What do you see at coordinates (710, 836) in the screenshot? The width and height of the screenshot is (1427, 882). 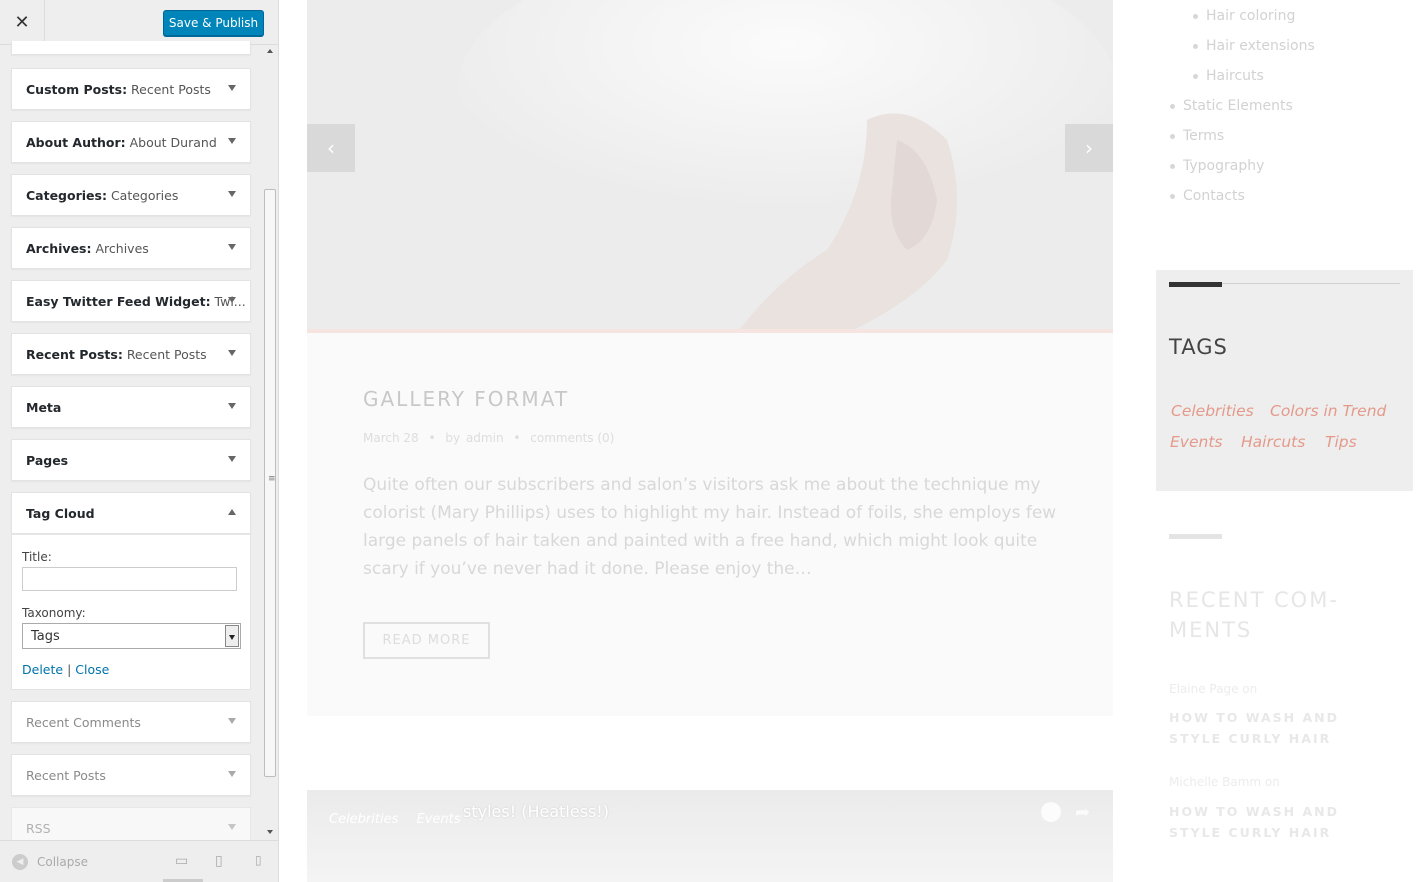 I see `video-embed: styles! (Heatless!) Celebrities Events ➦` at bounding box center [710, 836].